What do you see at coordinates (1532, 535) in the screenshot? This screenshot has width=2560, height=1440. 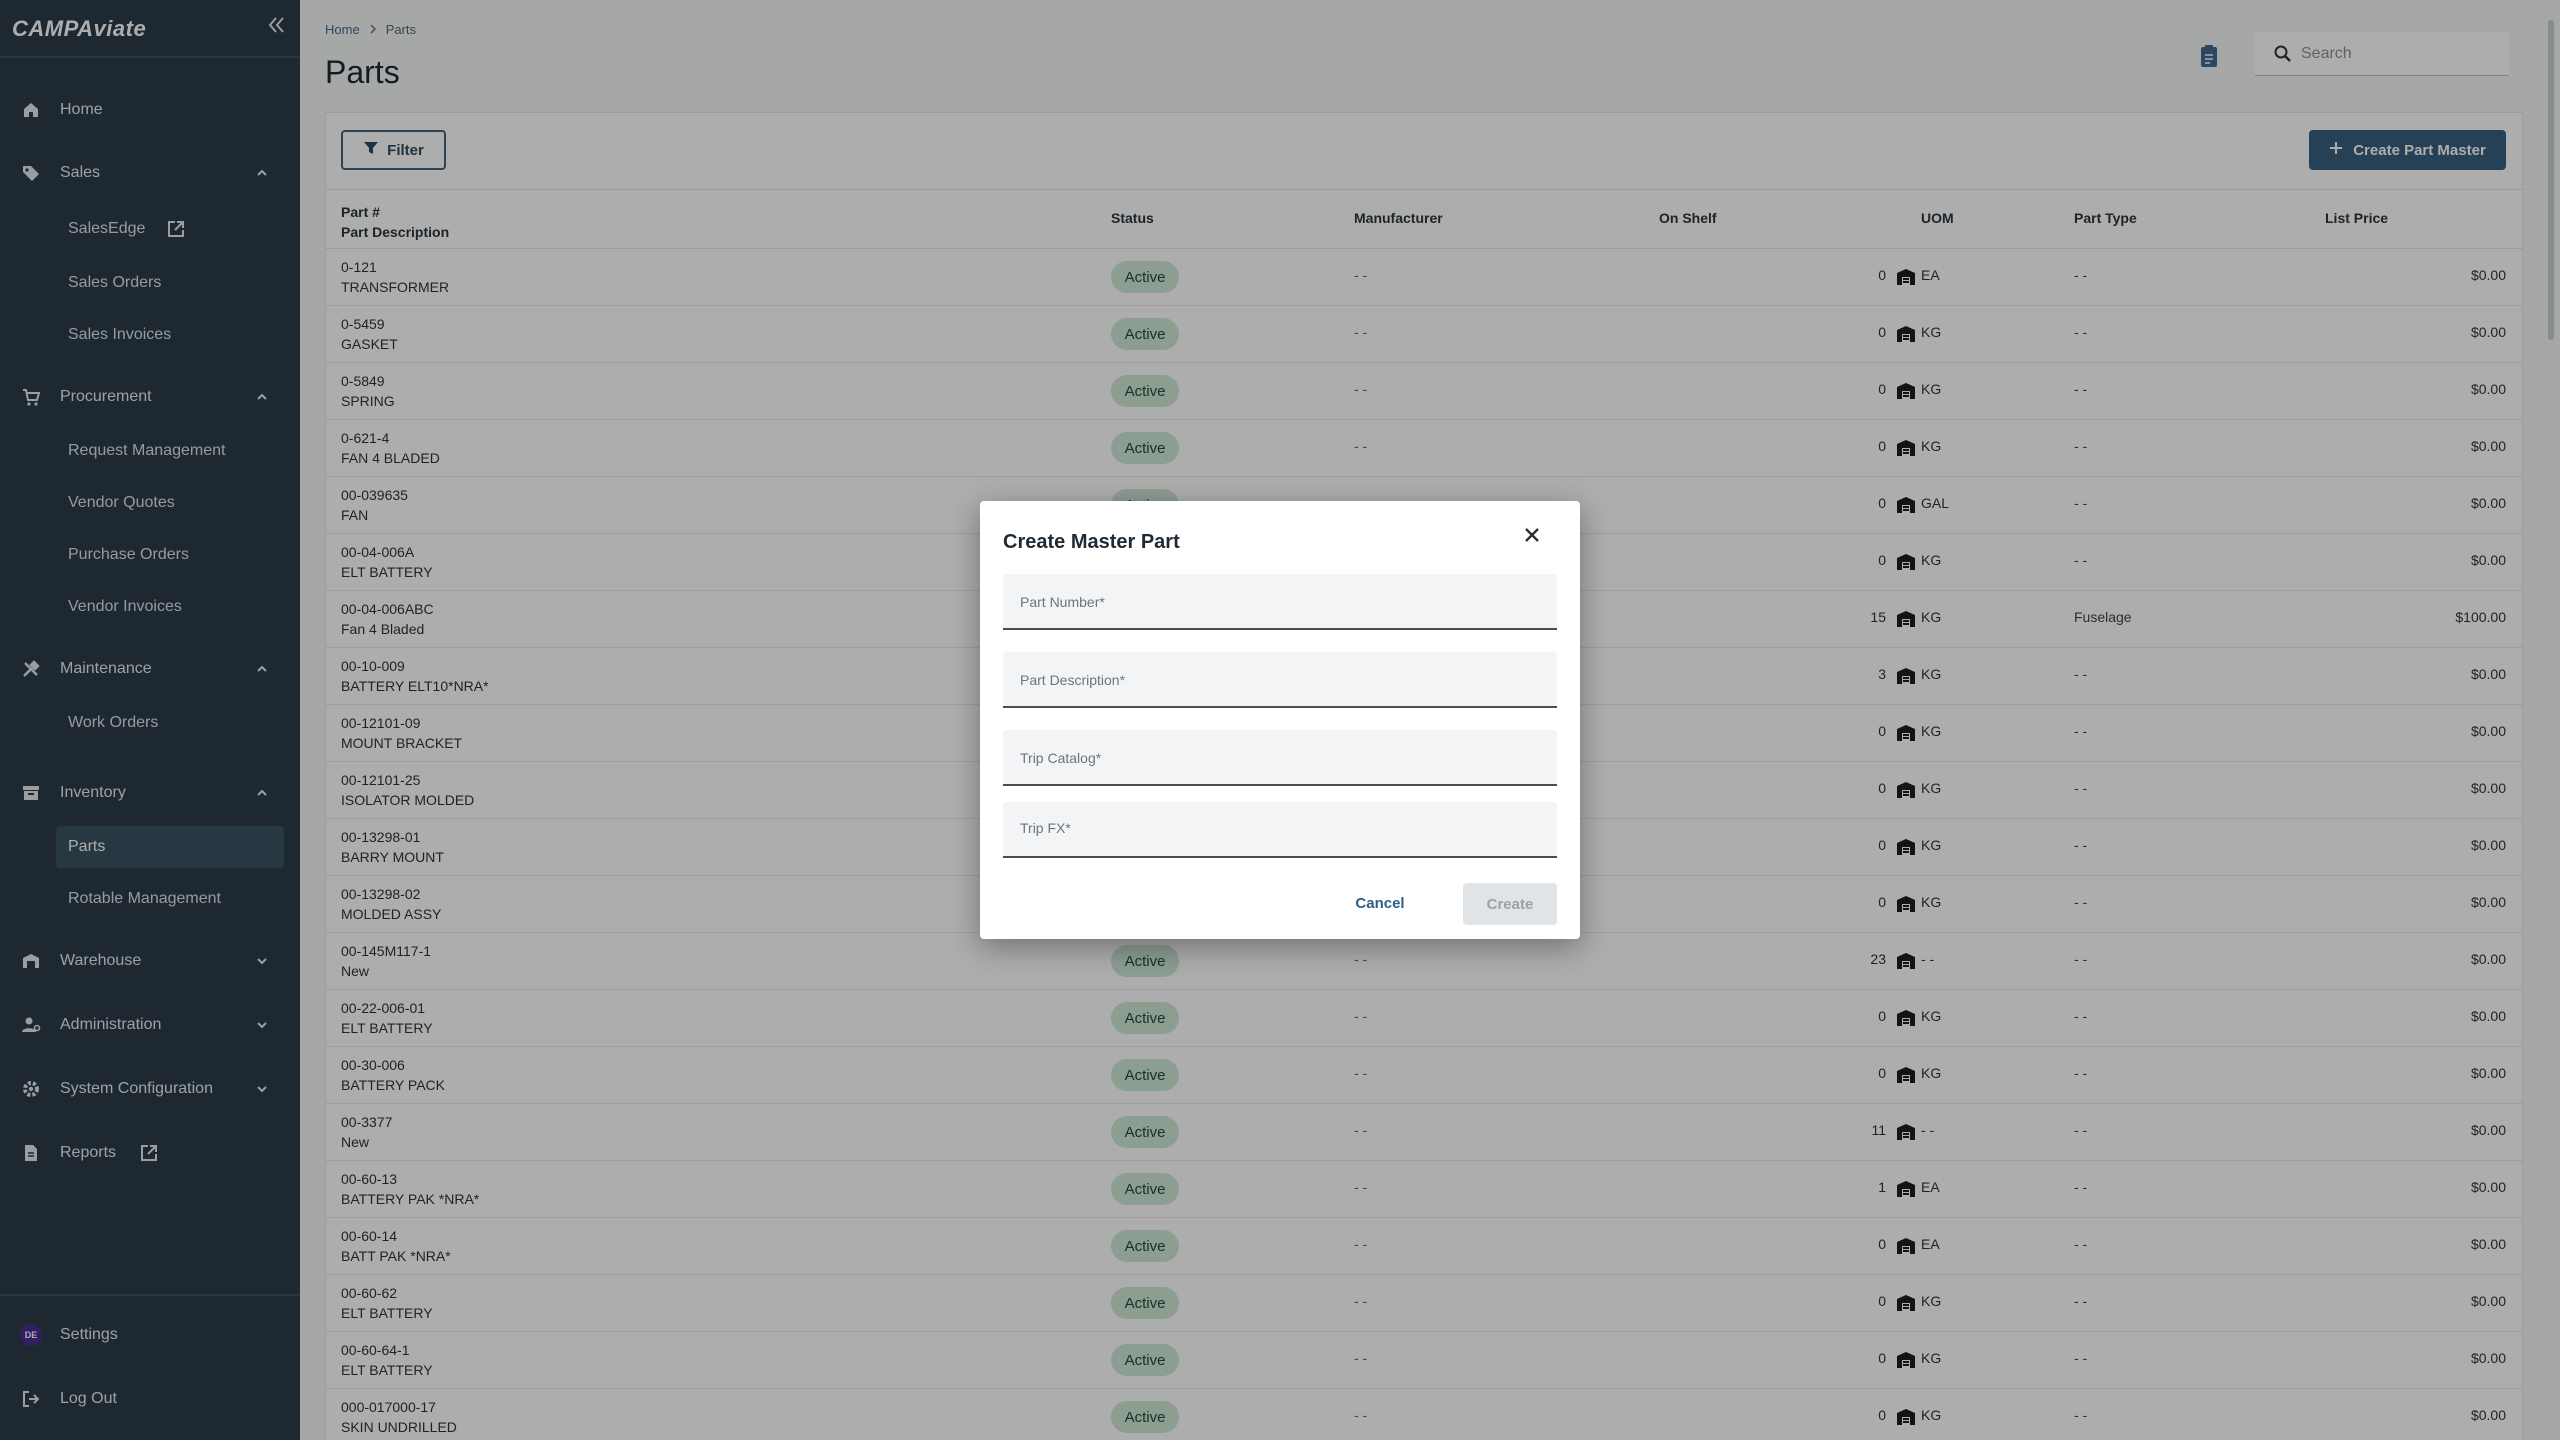 I see `close-icon` at bounding box center [1532, 535].